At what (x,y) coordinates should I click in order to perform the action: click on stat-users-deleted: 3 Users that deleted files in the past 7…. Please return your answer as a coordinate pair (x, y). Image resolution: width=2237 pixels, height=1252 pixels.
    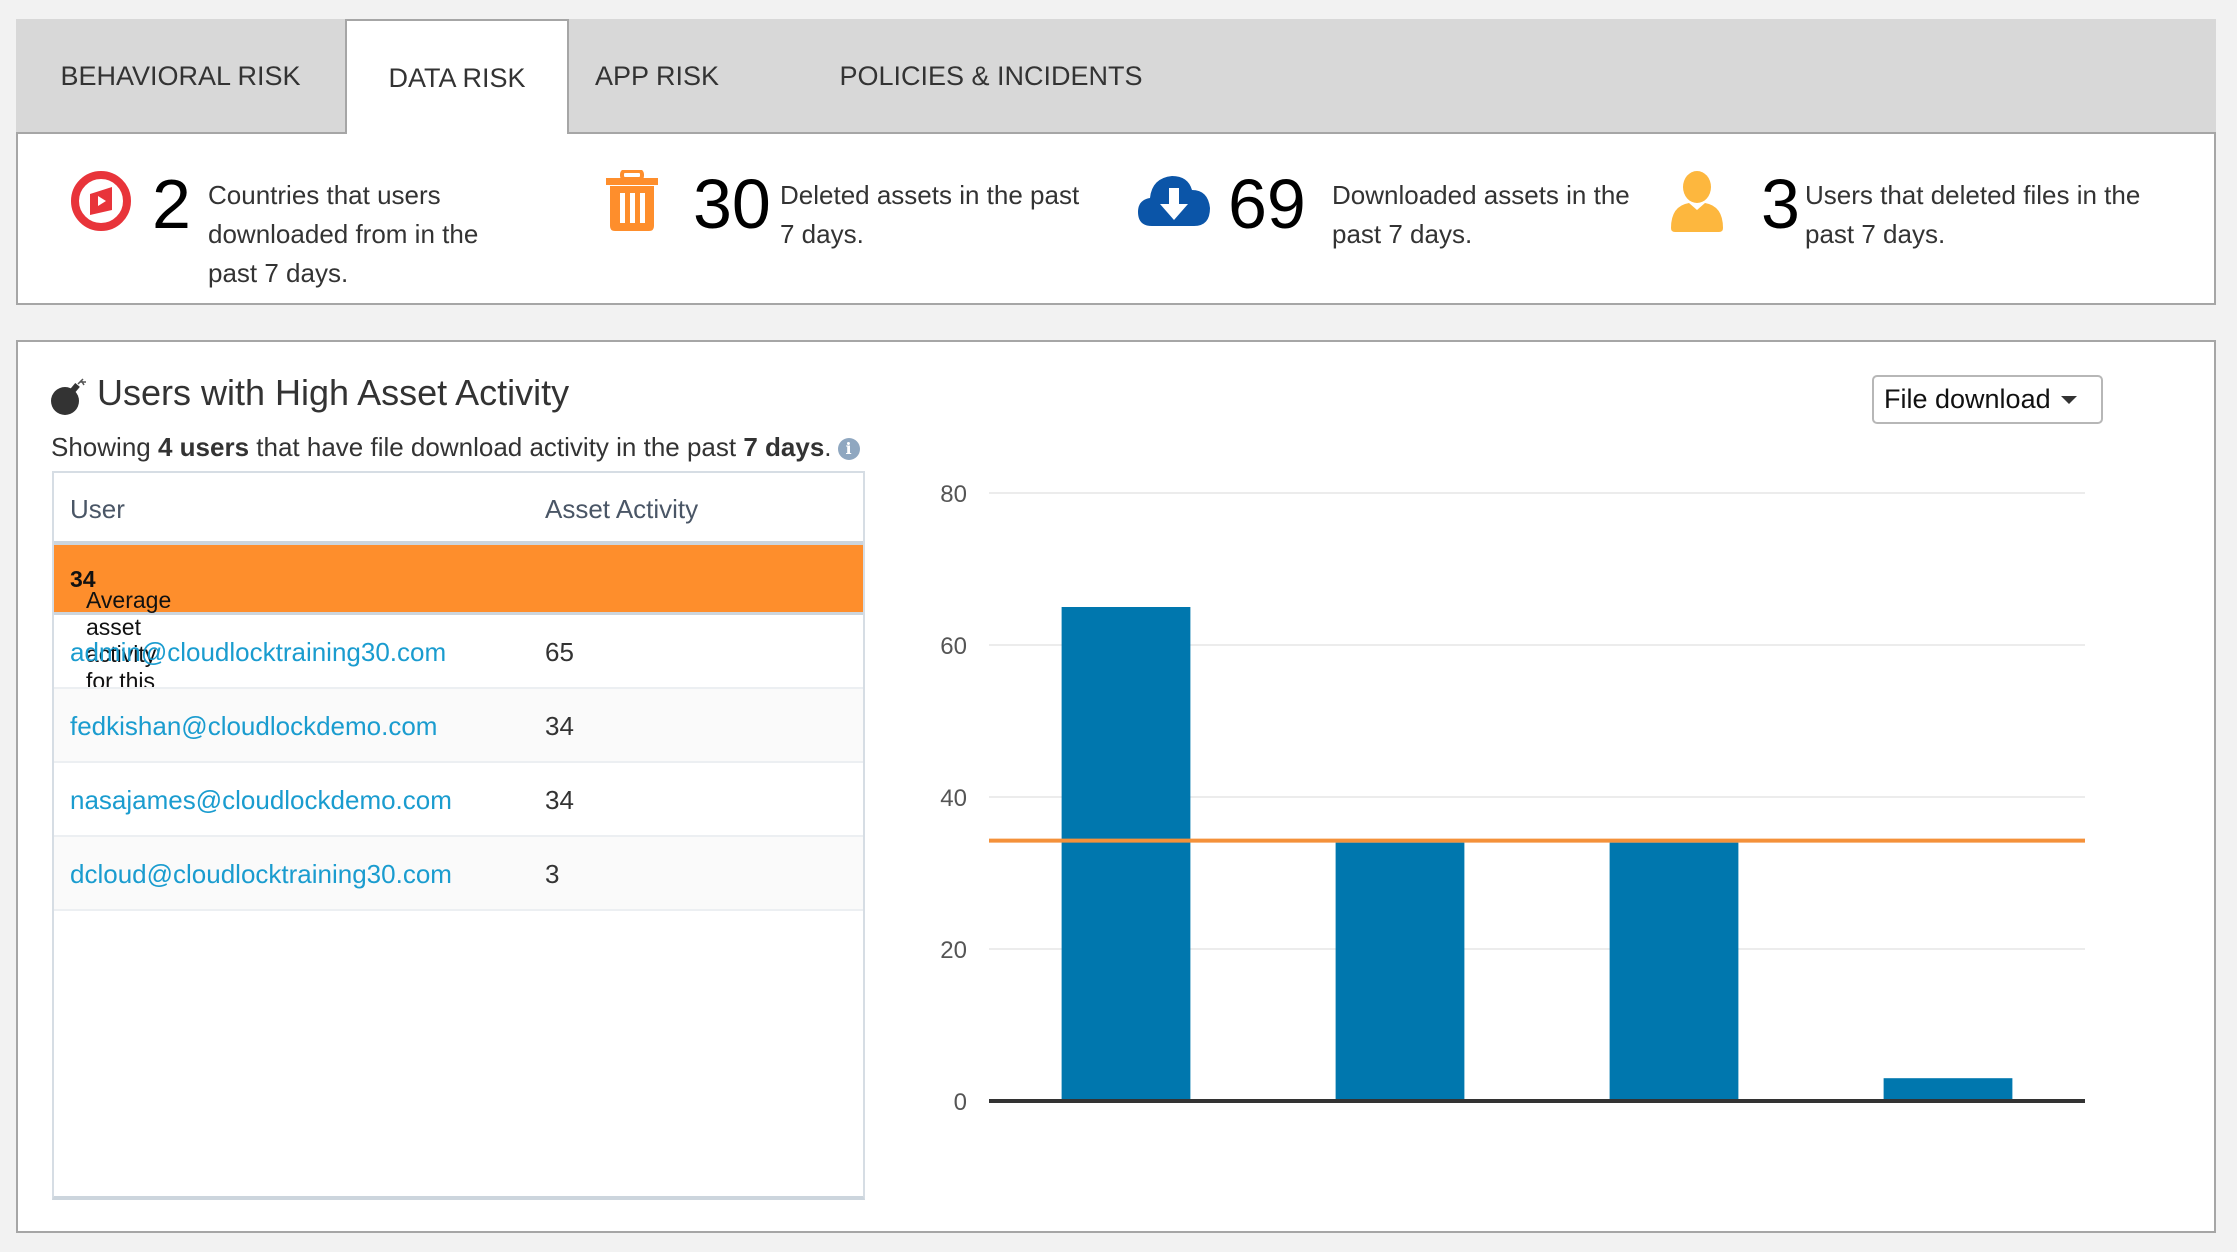
    Looking at the image, I should click on (1939, 229).